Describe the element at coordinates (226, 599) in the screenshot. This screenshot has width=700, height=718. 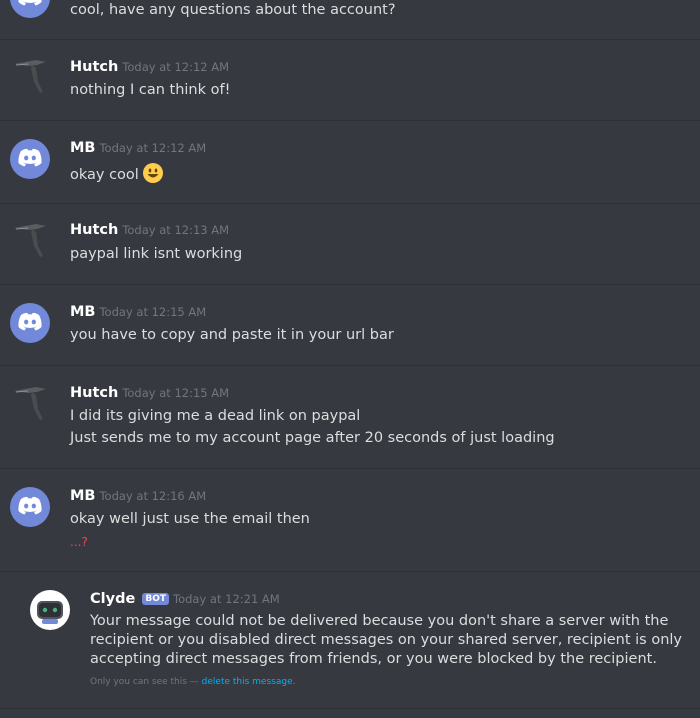
I see `timestamp: Today at 12:21 AM` at that location.